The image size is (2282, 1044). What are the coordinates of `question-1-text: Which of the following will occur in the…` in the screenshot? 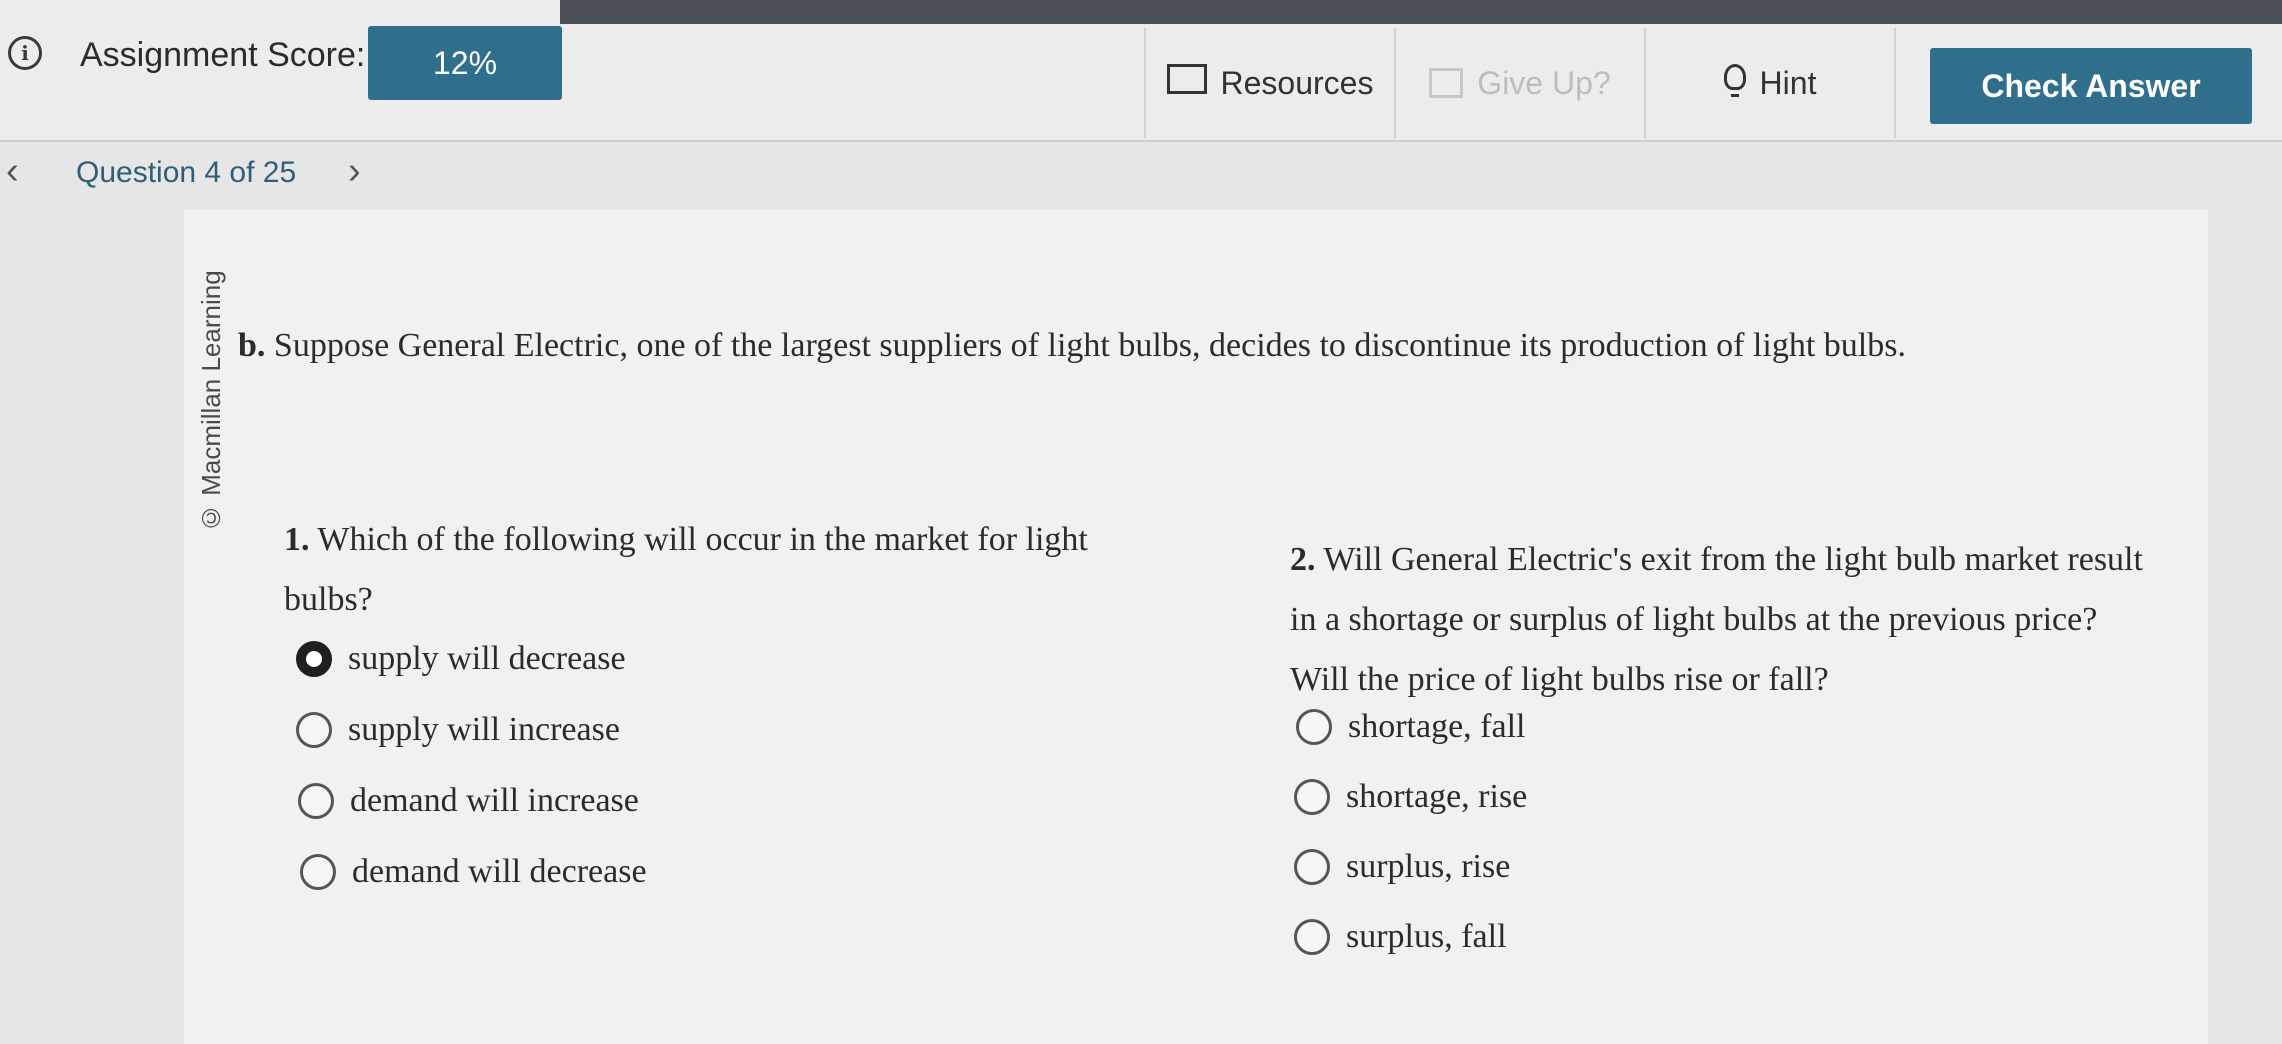 It's located at (686, 569).